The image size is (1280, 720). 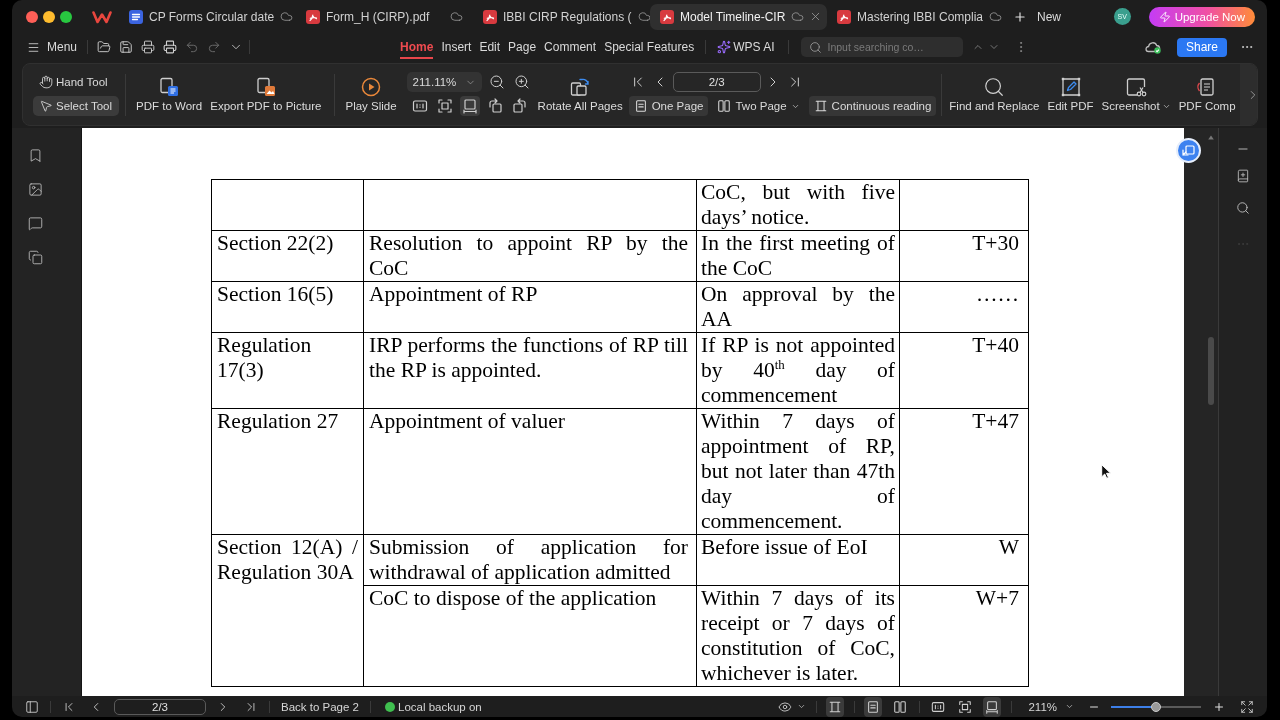 I want to click on minimize-window-button, so click(x=49, y=16).